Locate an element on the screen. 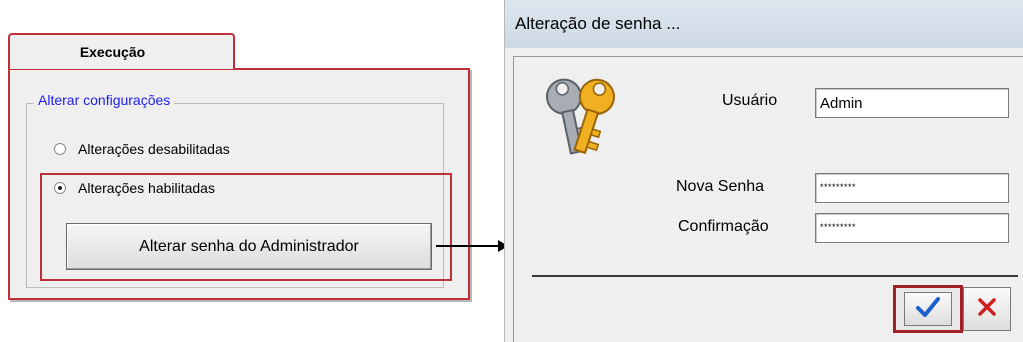 This screenshot has height=342, width=1023. change-admin-password-button: Alterar senha do Administrador is located at coordinates (249, 246).